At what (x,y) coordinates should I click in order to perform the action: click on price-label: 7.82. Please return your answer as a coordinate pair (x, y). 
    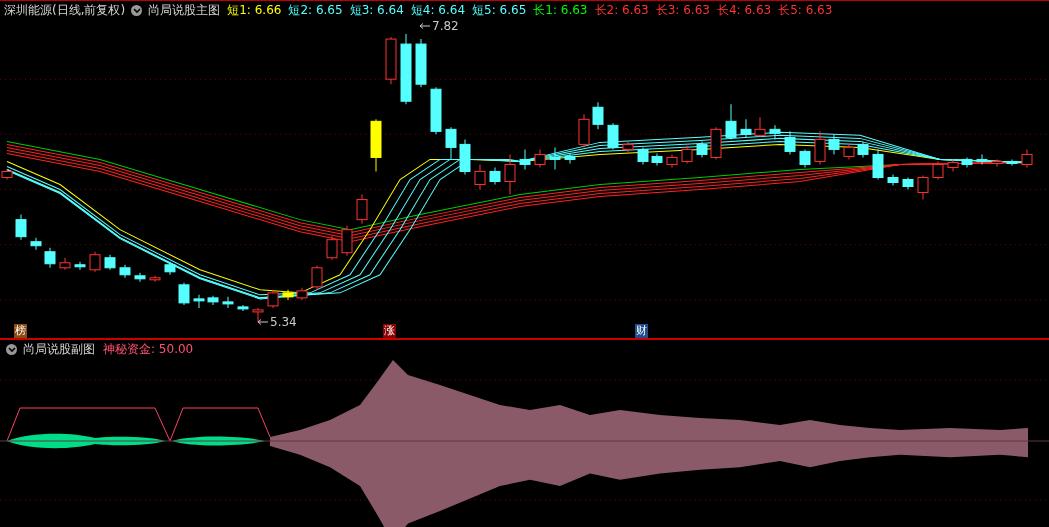
    Looking at the image, I should click on (445, 26).